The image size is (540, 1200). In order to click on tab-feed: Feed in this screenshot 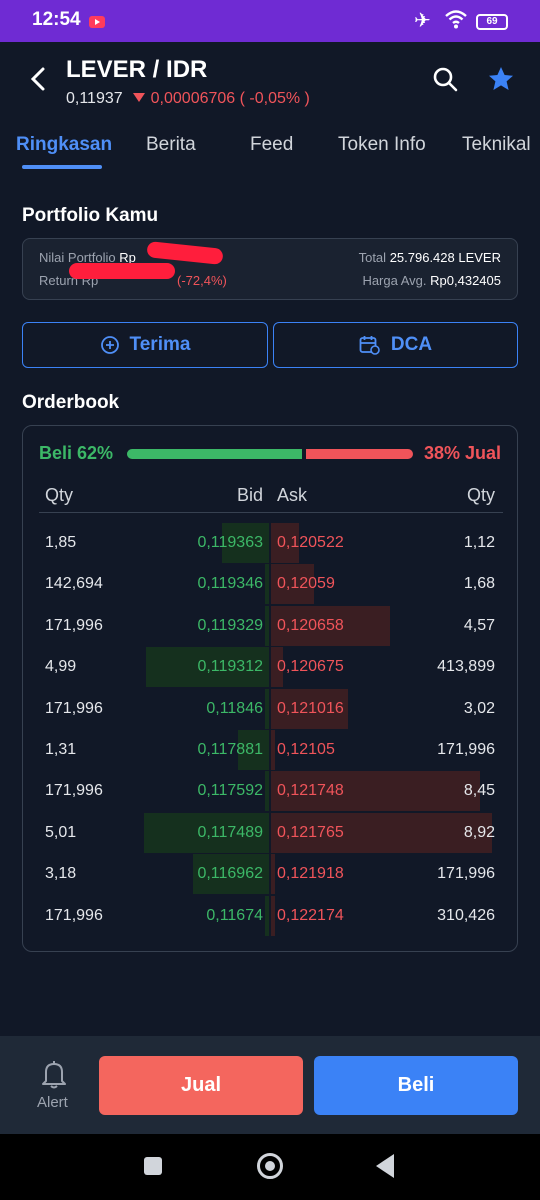, I will do `click(271, 145)`.